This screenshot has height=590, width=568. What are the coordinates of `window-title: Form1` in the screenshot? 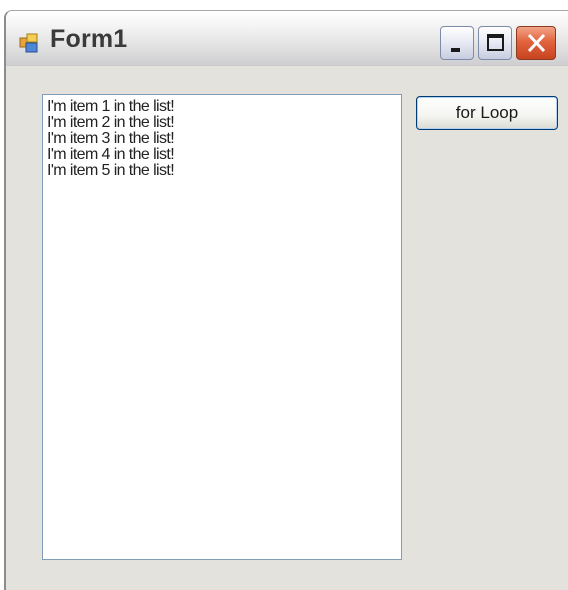 It's located at (89, 39).